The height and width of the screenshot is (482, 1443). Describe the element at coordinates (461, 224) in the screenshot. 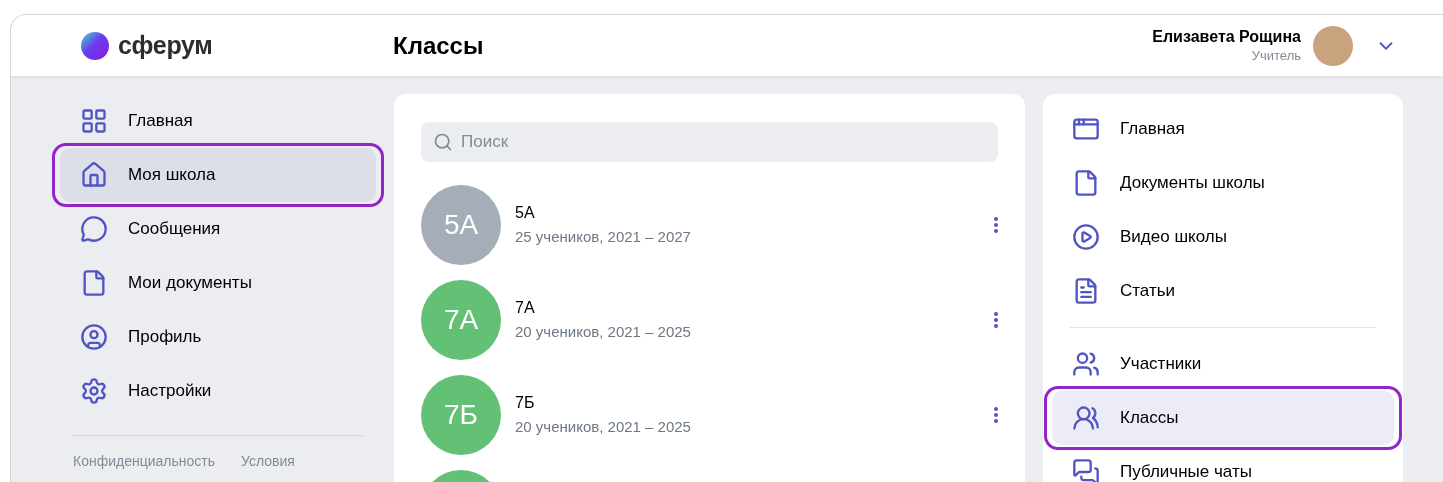

I see `class-avatar: 5А` at that location.